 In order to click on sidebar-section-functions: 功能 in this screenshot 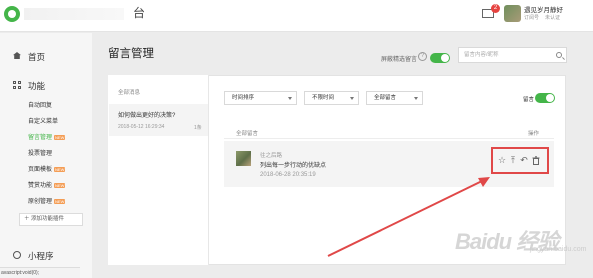, I will do `click(36, 86)`.